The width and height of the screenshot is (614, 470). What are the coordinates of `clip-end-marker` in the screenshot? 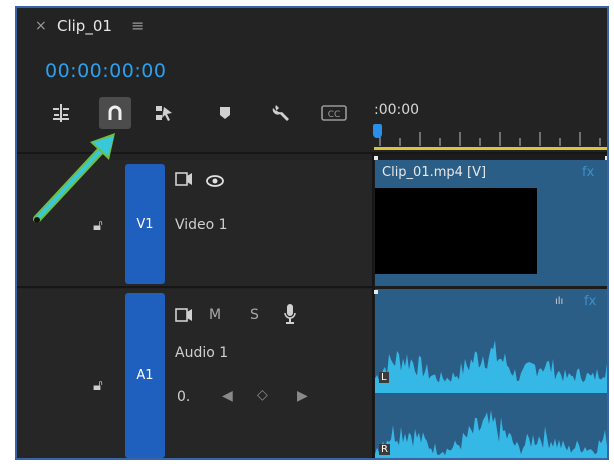 It's located at (606, 158).